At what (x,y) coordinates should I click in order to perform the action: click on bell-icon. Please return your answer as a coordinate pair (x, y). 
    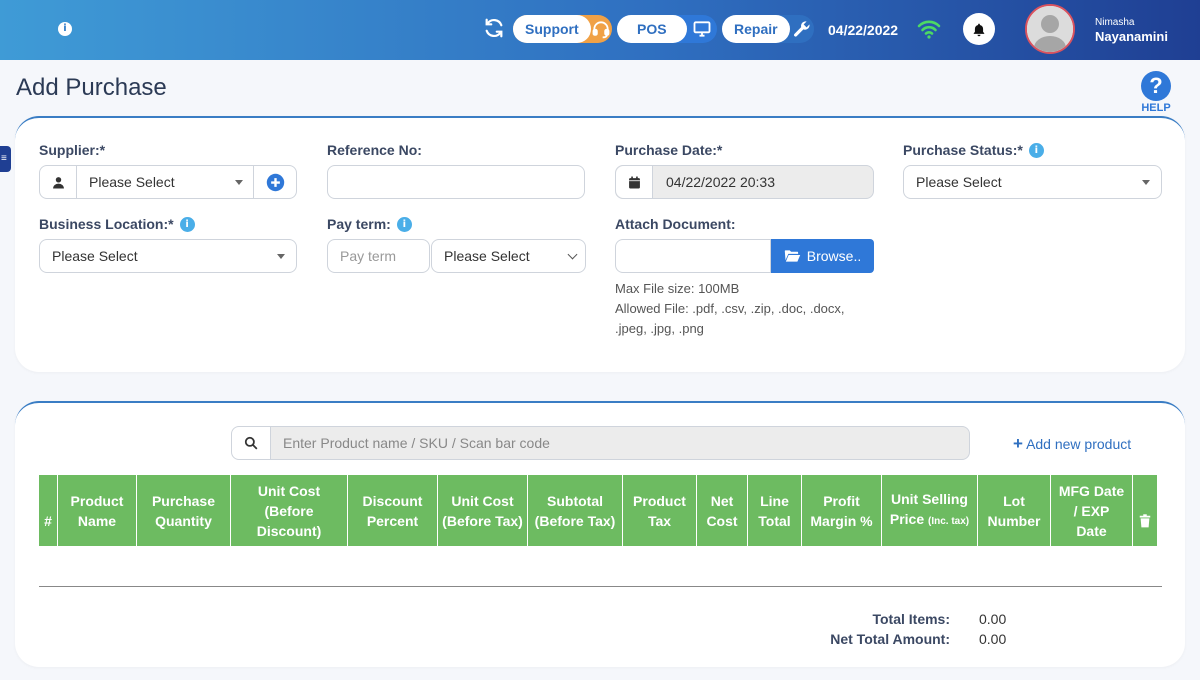
    Looking at the image, I should click on (979, 29).